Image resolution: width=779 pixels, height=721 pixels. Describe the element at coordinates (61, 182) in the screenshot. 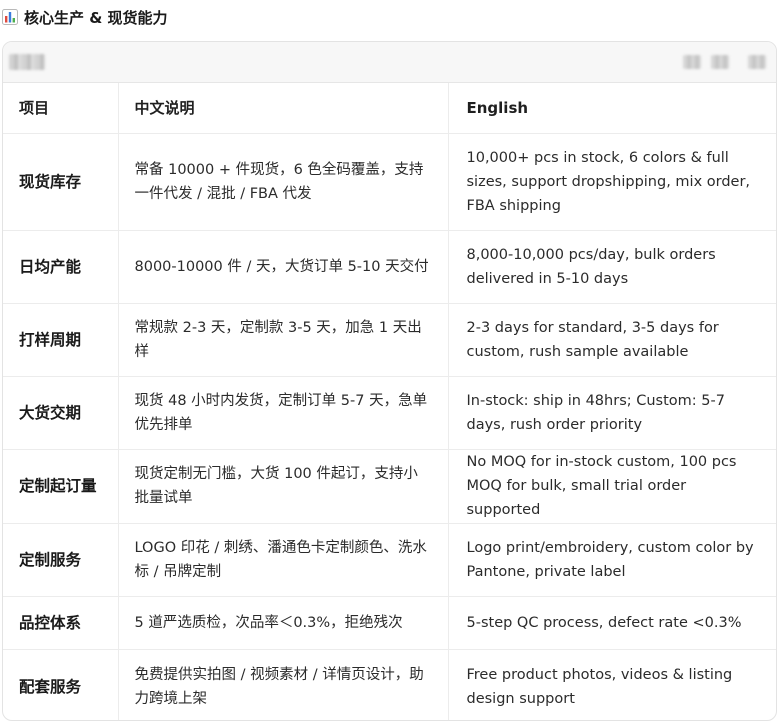

I see `row-item: 现货库存` at that location.